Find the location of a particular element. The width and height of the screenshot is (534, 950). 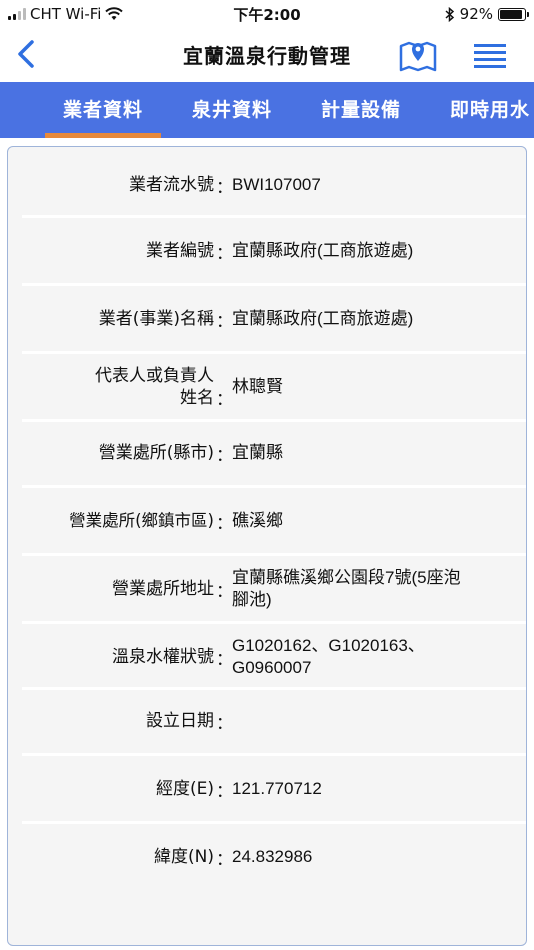

list-menu-icon is located at coordinates (490, 56).